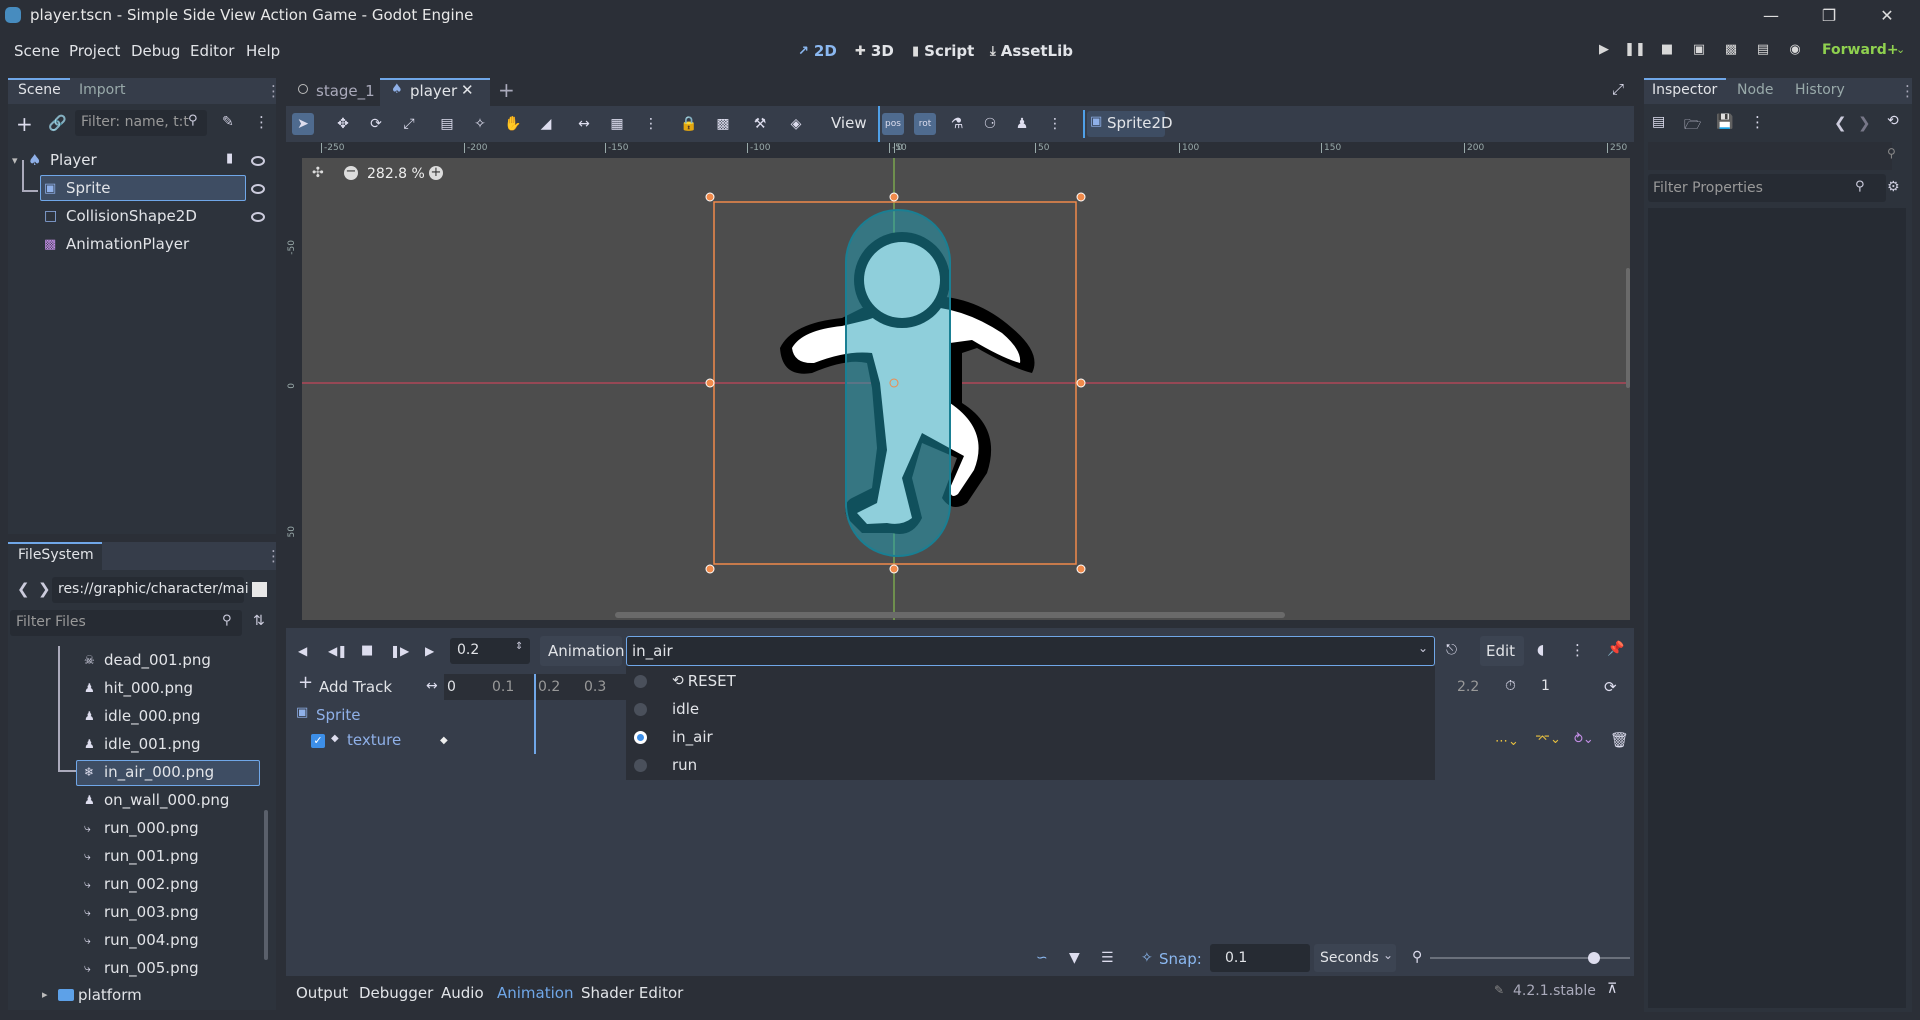  I want to click on pos-snap-icon: pos, so click(893, 124).